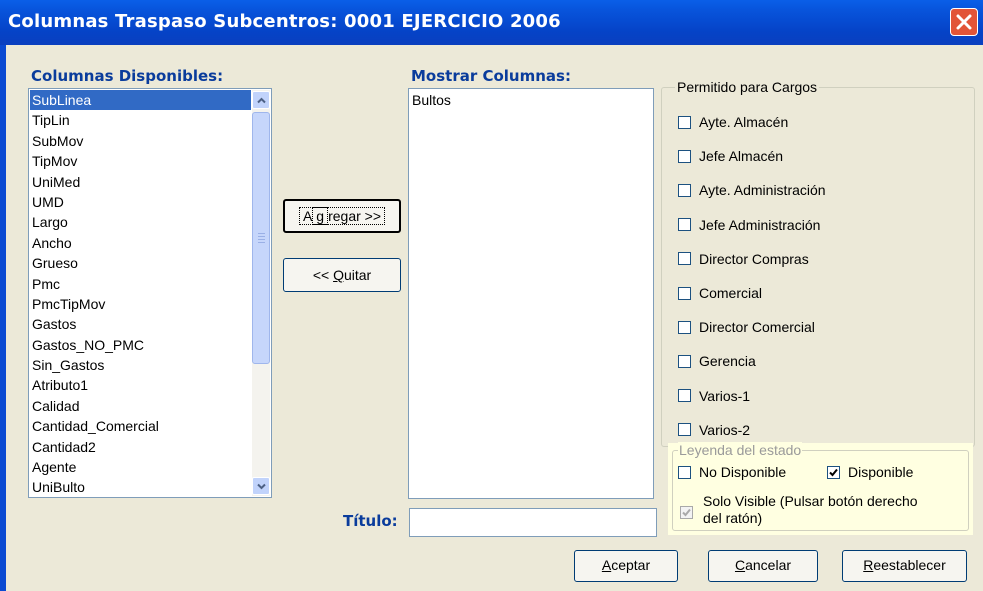 The height and width of the screenshot is (591, 983). I want to click on permissions-group-title: Permitido para Cargos, so click(747, 87).